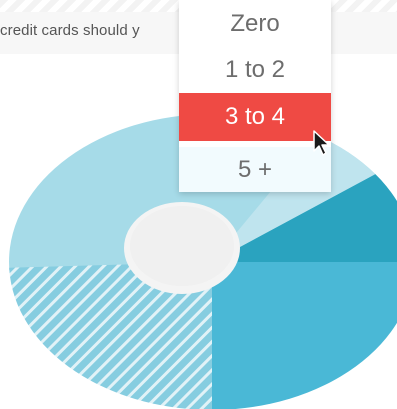  Describe the element at coordinates (255, 69) in the screenshot. I see `option-1-to-2: 1 to 2` at that location.